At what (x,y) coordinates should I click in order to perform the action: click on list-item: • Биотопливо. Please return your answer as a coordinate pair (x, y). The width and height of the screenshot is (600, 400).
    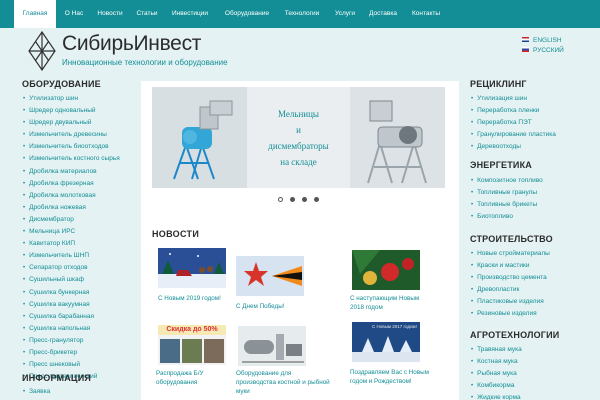
    Looking at the image, I should click on (507, 217).